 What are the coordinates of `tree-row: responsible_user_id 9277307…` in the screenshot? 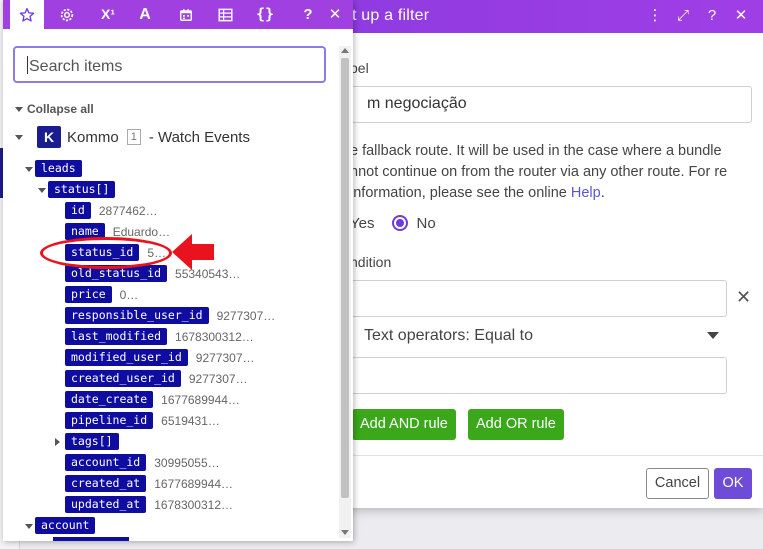 It's located at (170, 315).